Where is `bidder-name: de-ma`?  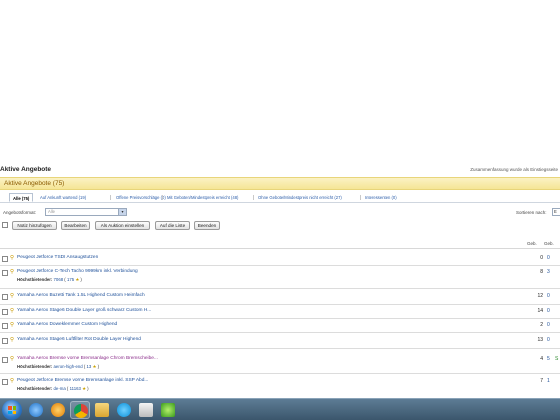 bidder-name: de-ma is located at coordinates (60, 388).